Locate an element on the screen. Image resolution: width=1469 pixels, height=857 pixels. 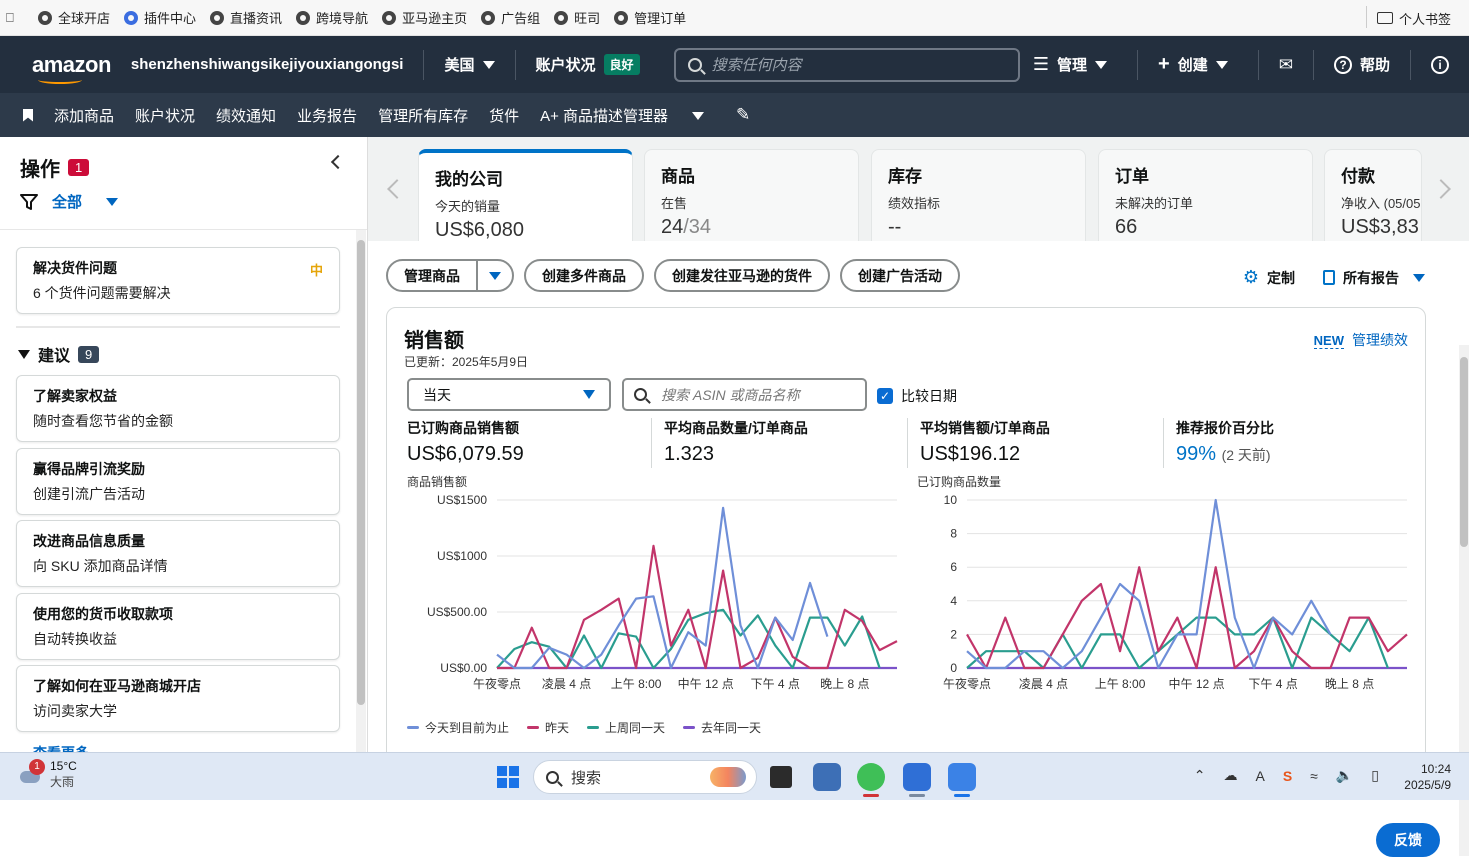
next-arrow-icon is located at coordinates (1441, 189).